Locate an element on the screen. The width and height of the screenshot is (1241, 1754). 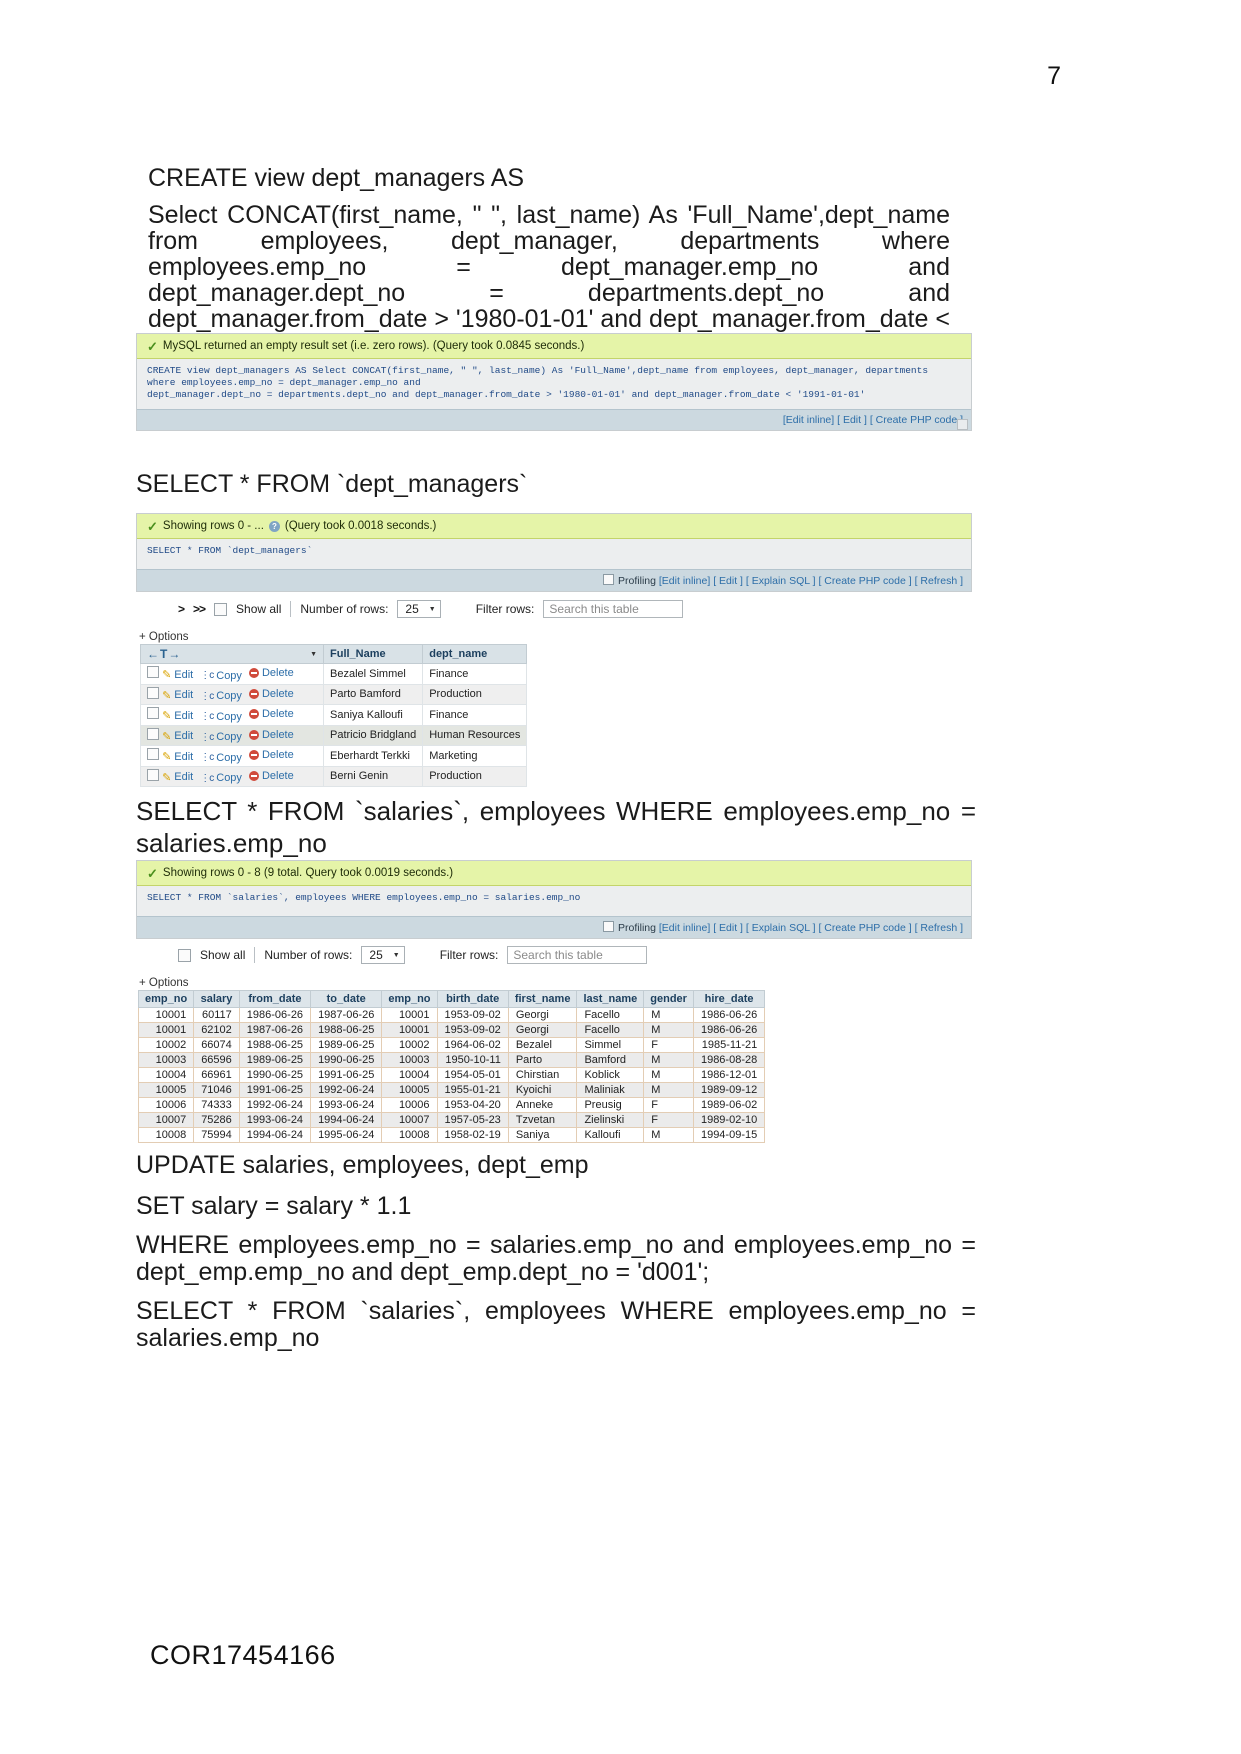
cell-first-name: Saniya is located at coordinates (542, 1135).